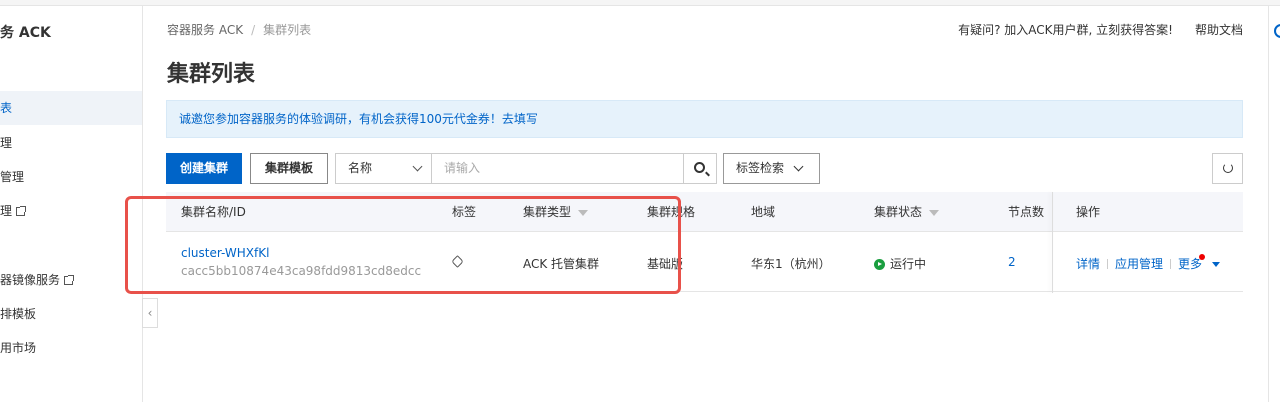 The height and width of the screenshot is (402, 1280). I want to click on right-edge-panel, so click(1274, 204).